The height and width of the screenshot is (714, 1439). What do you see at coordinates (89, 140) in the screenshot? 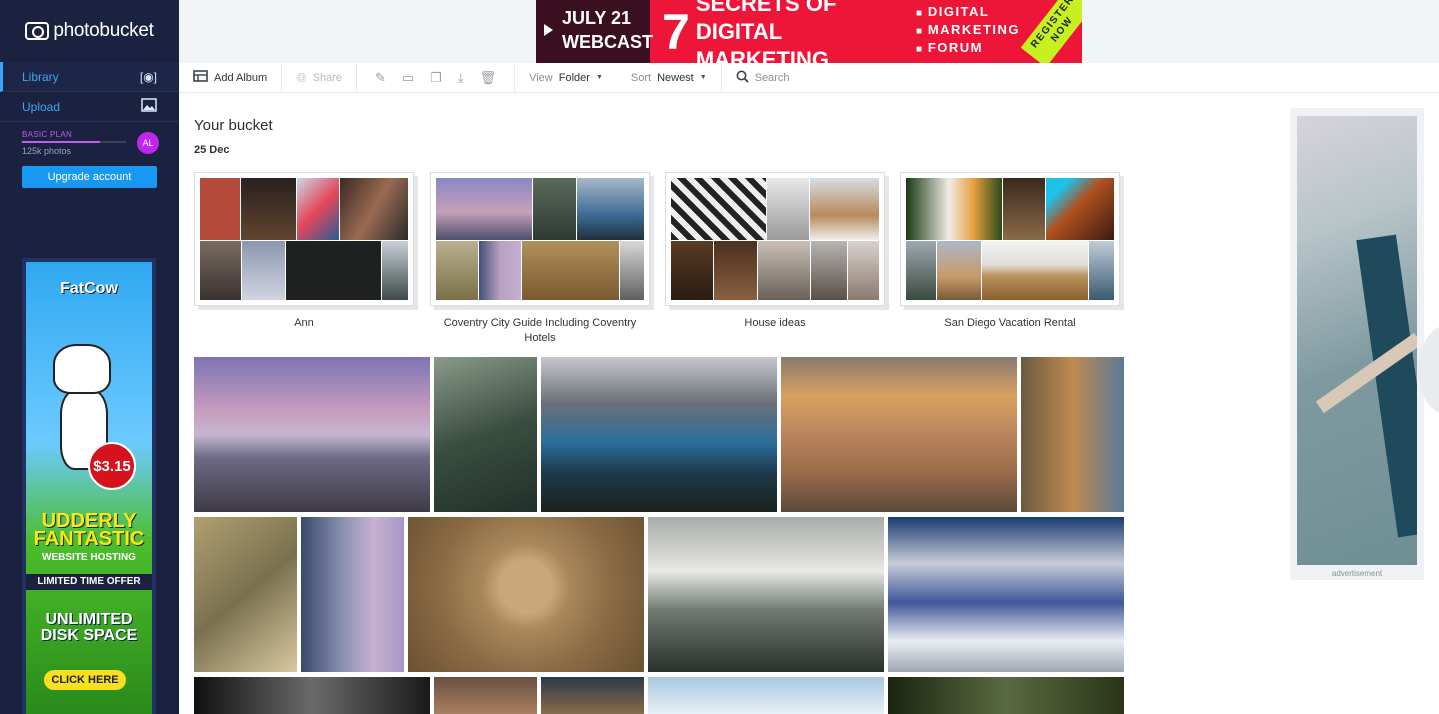
I see `plan-panel: BASIC PLAN 125k photos AL` at bounding box center [89, 140].